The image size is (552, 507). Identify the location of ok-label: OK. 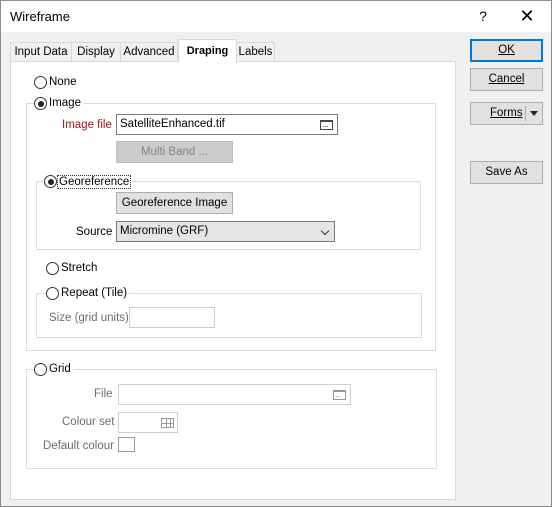
(506, 50).